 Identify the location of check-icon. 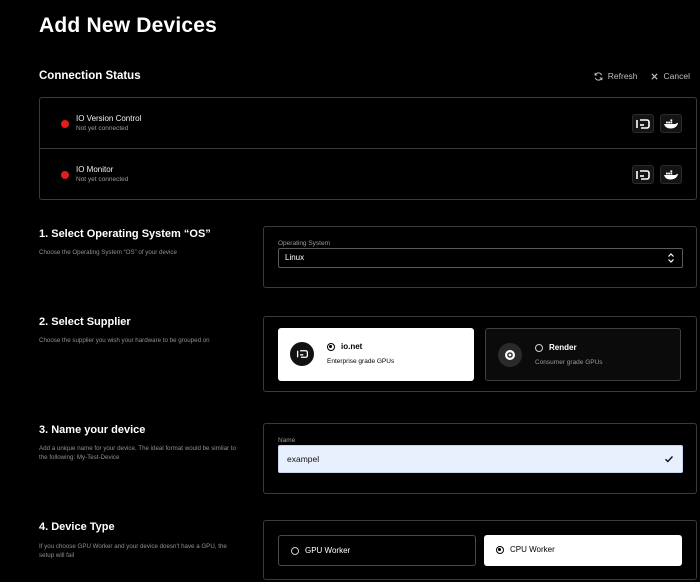
(669, 459).